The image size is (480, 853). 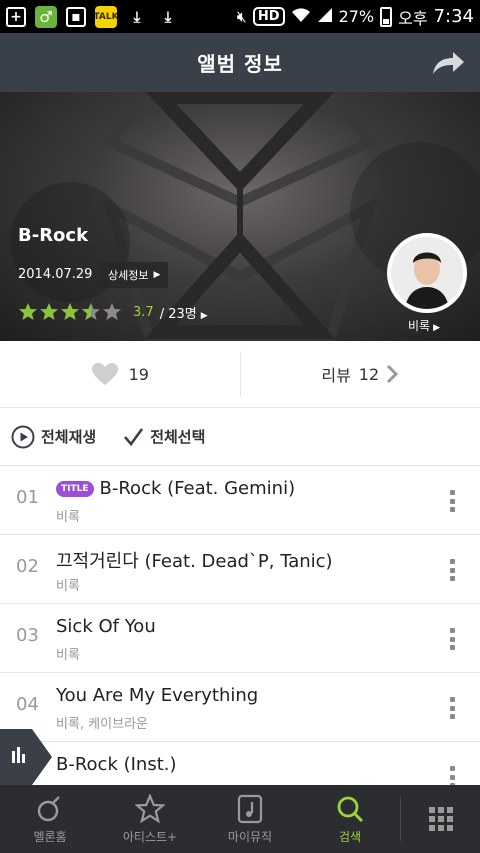 I want to click on title-track-badge: TITLE, so click(x=75, y=488).